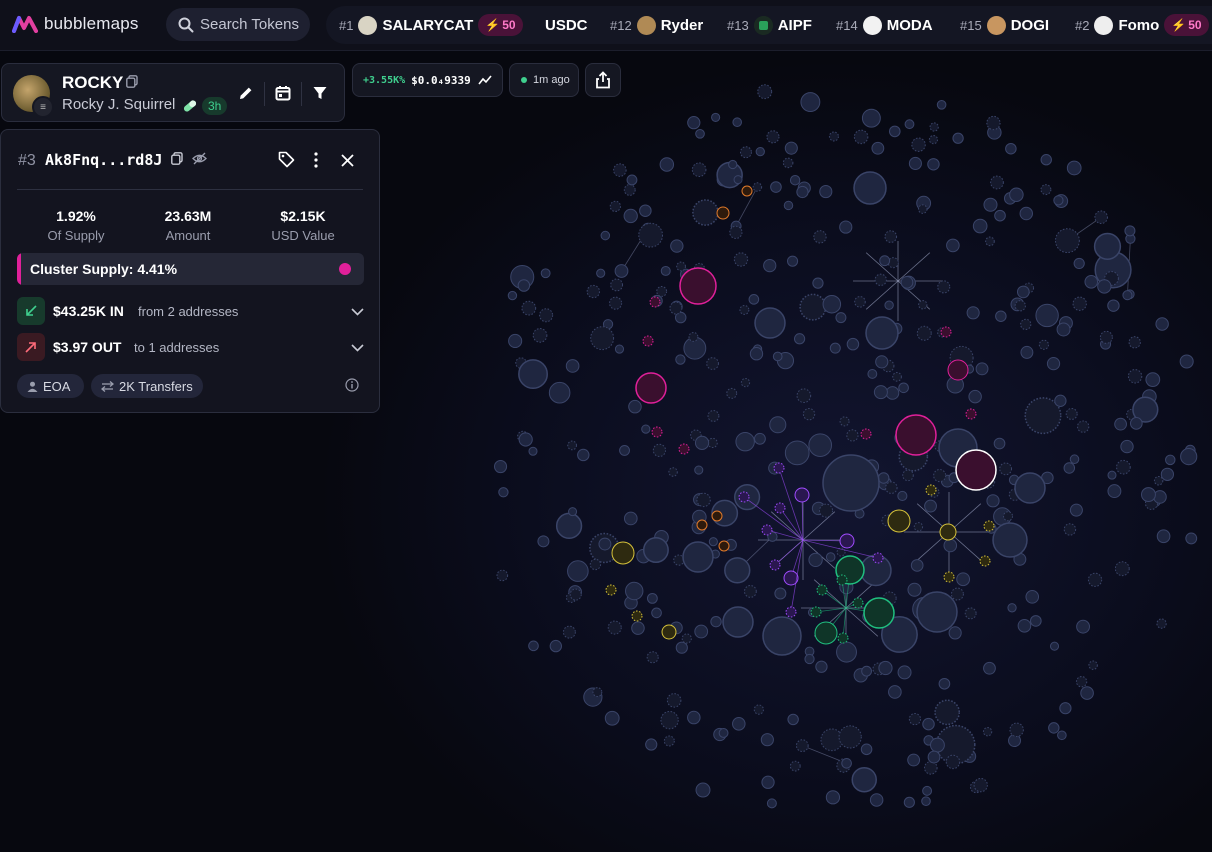 This screenshot has height=852, width=1212. What do you see at coordinates (717, 516) in the screenshot?
I see `cluster-bubble-orange` at bounding box center [717, 516].